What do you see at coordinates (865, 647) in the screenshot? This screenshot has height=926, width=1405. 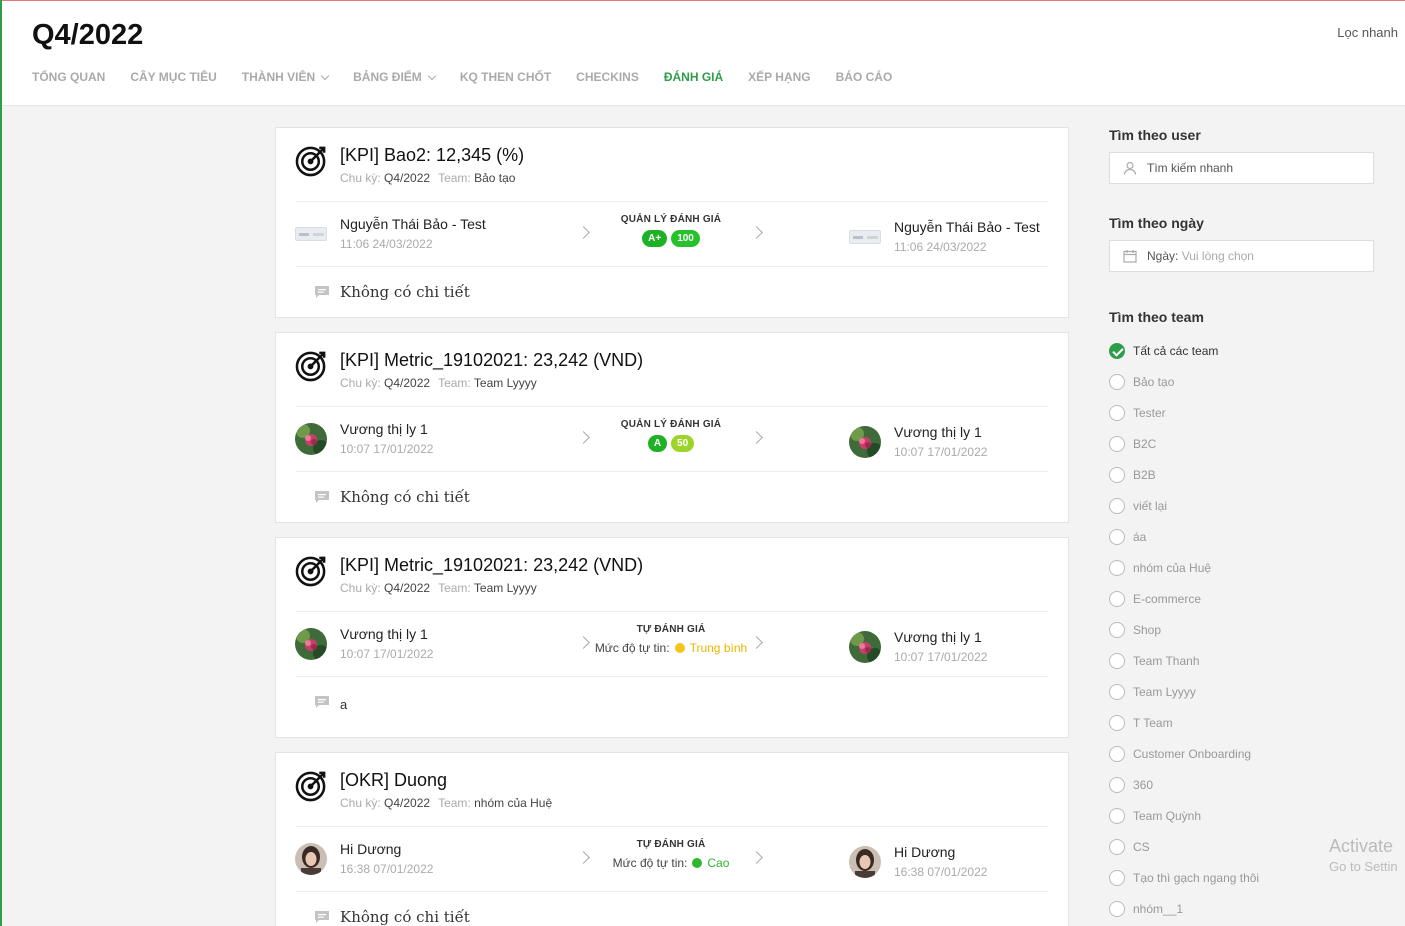 I see `avatar` at bounding box center [865, 647].